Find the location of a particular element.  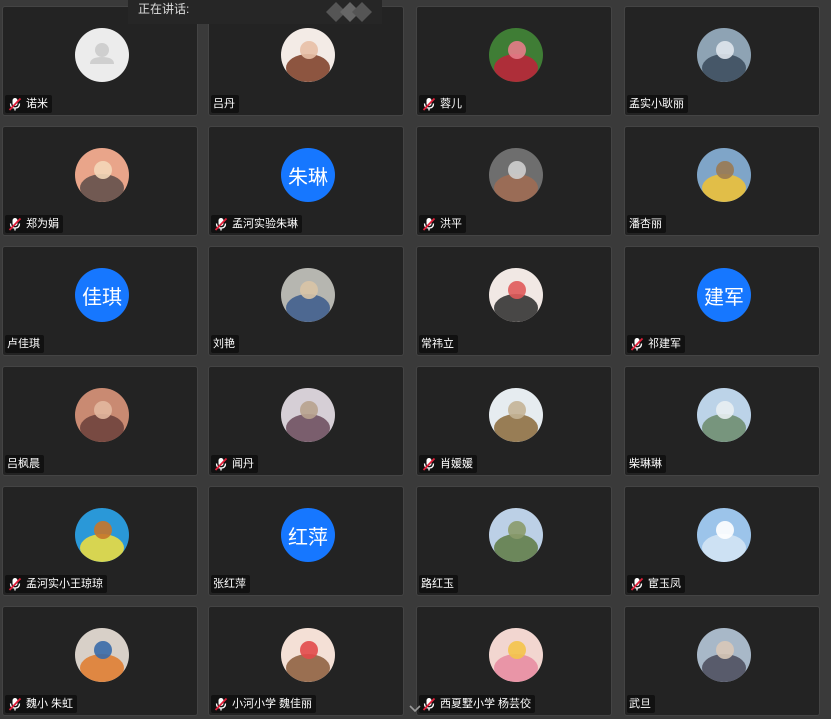

participant-name-tag: 常祎立 is located at coordinates (438, 344).